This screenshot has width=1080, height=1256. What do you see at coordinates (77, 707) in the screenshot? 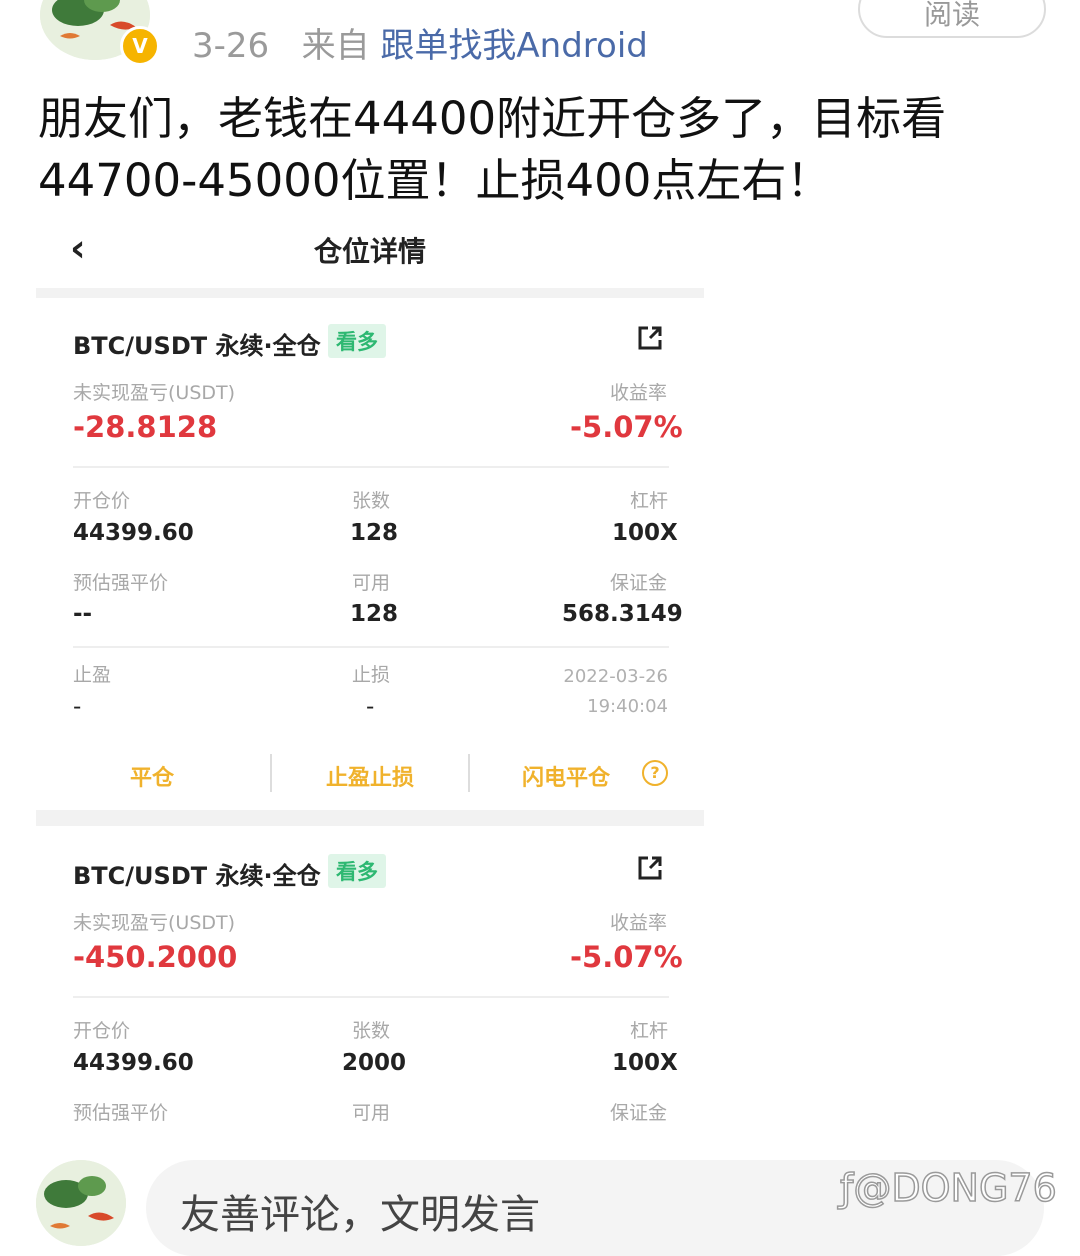
I see `take-profit: -` at bounding box center [77, 707].